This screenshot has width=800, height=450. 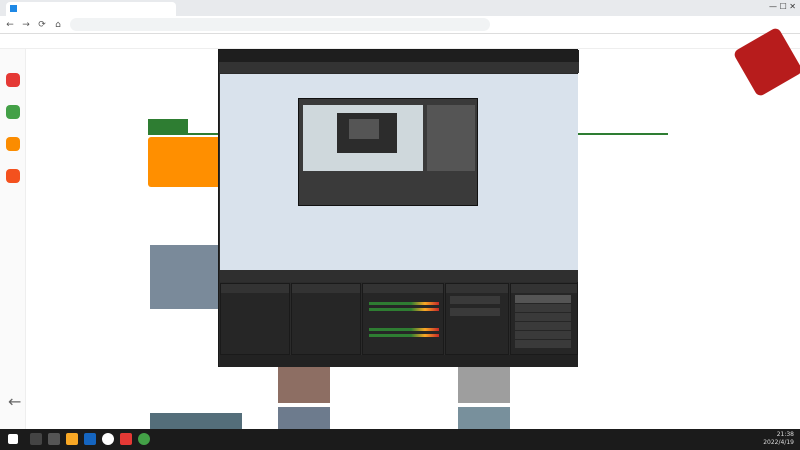 What do you see at coordinates (13, 80) in the screenshot?
I see `sidebar-red-icon` at bounding box center [13, 80].